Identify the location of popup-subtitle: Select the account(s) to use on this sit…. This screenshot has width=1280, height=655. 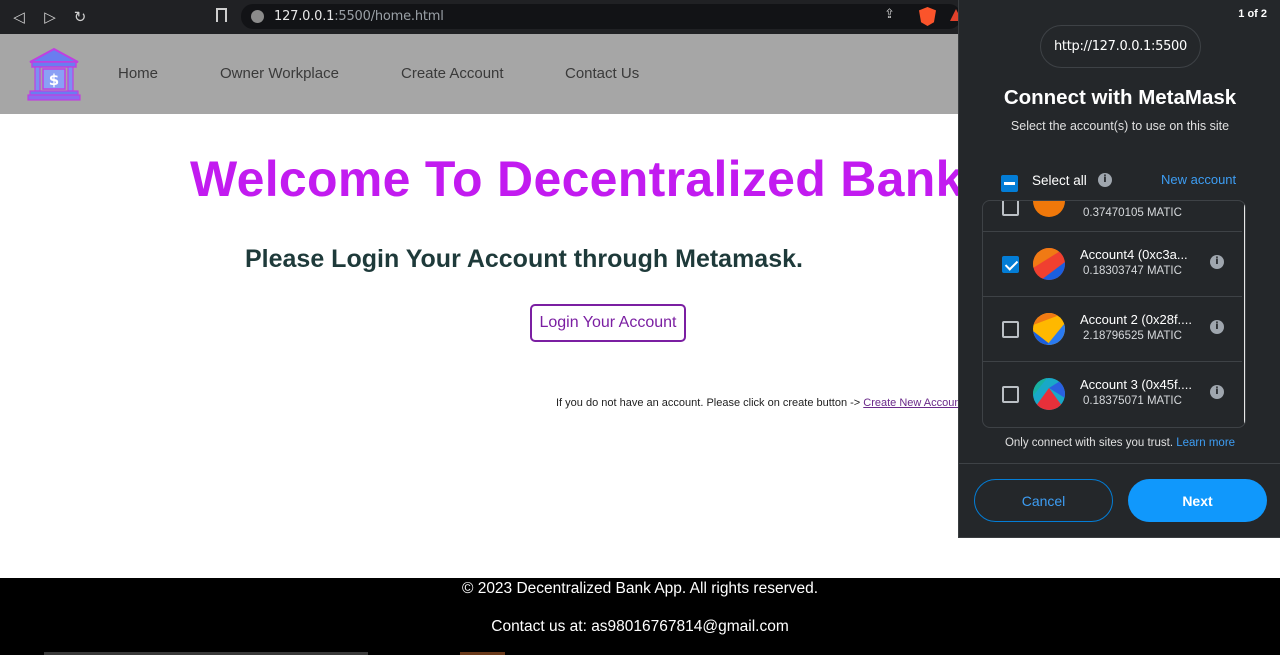
(1120, 126).